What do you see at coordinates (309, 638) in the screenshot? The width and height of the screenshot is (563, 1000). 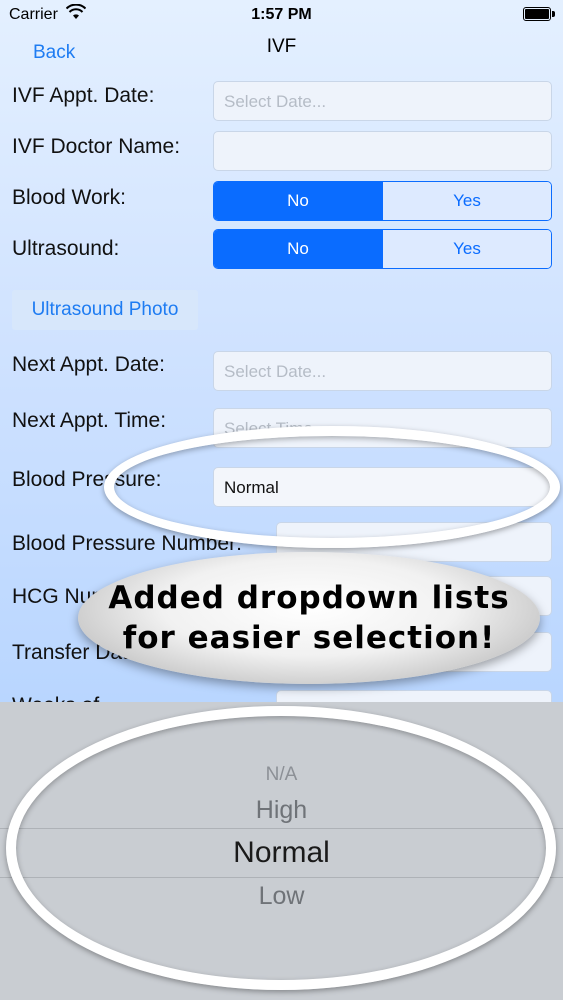 I see `callout-line-2: for easier selection!` at bounding box center [309, 638].